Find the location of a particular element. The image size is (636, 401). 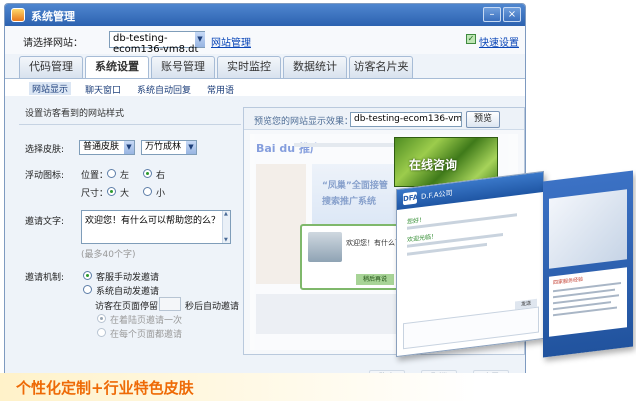

subtab-site-display: 网站显示 is located at coordinates (50, 88).